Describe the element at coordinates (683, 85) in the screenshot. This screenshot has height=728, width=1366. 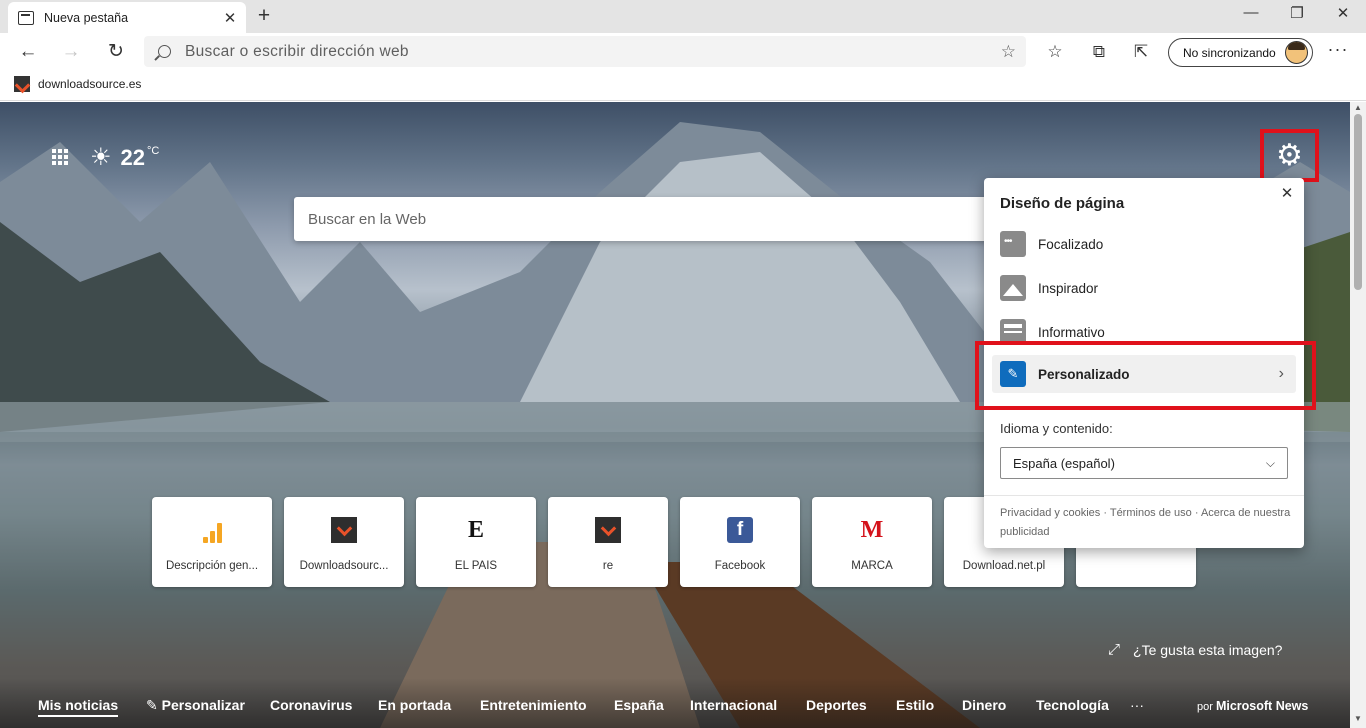
I see `favorites-bar: downloadsource.es` at that location.